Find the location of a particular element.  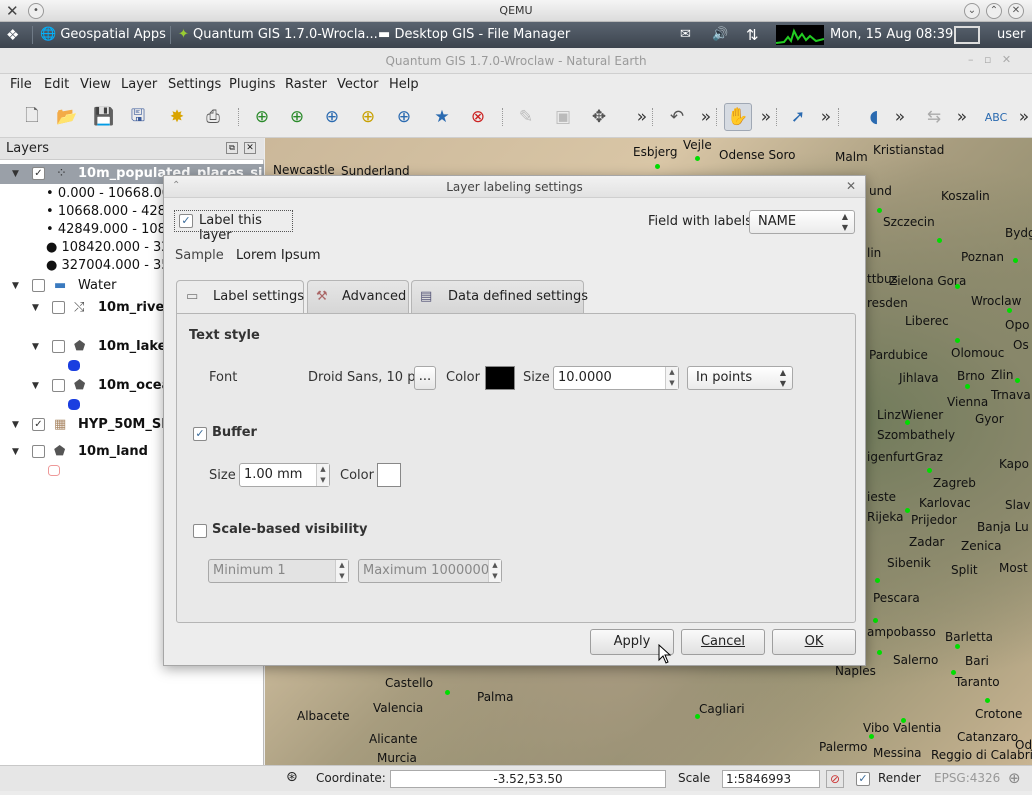

toolbar-overflow-6-icon: » is located at coordinates (962, 117).